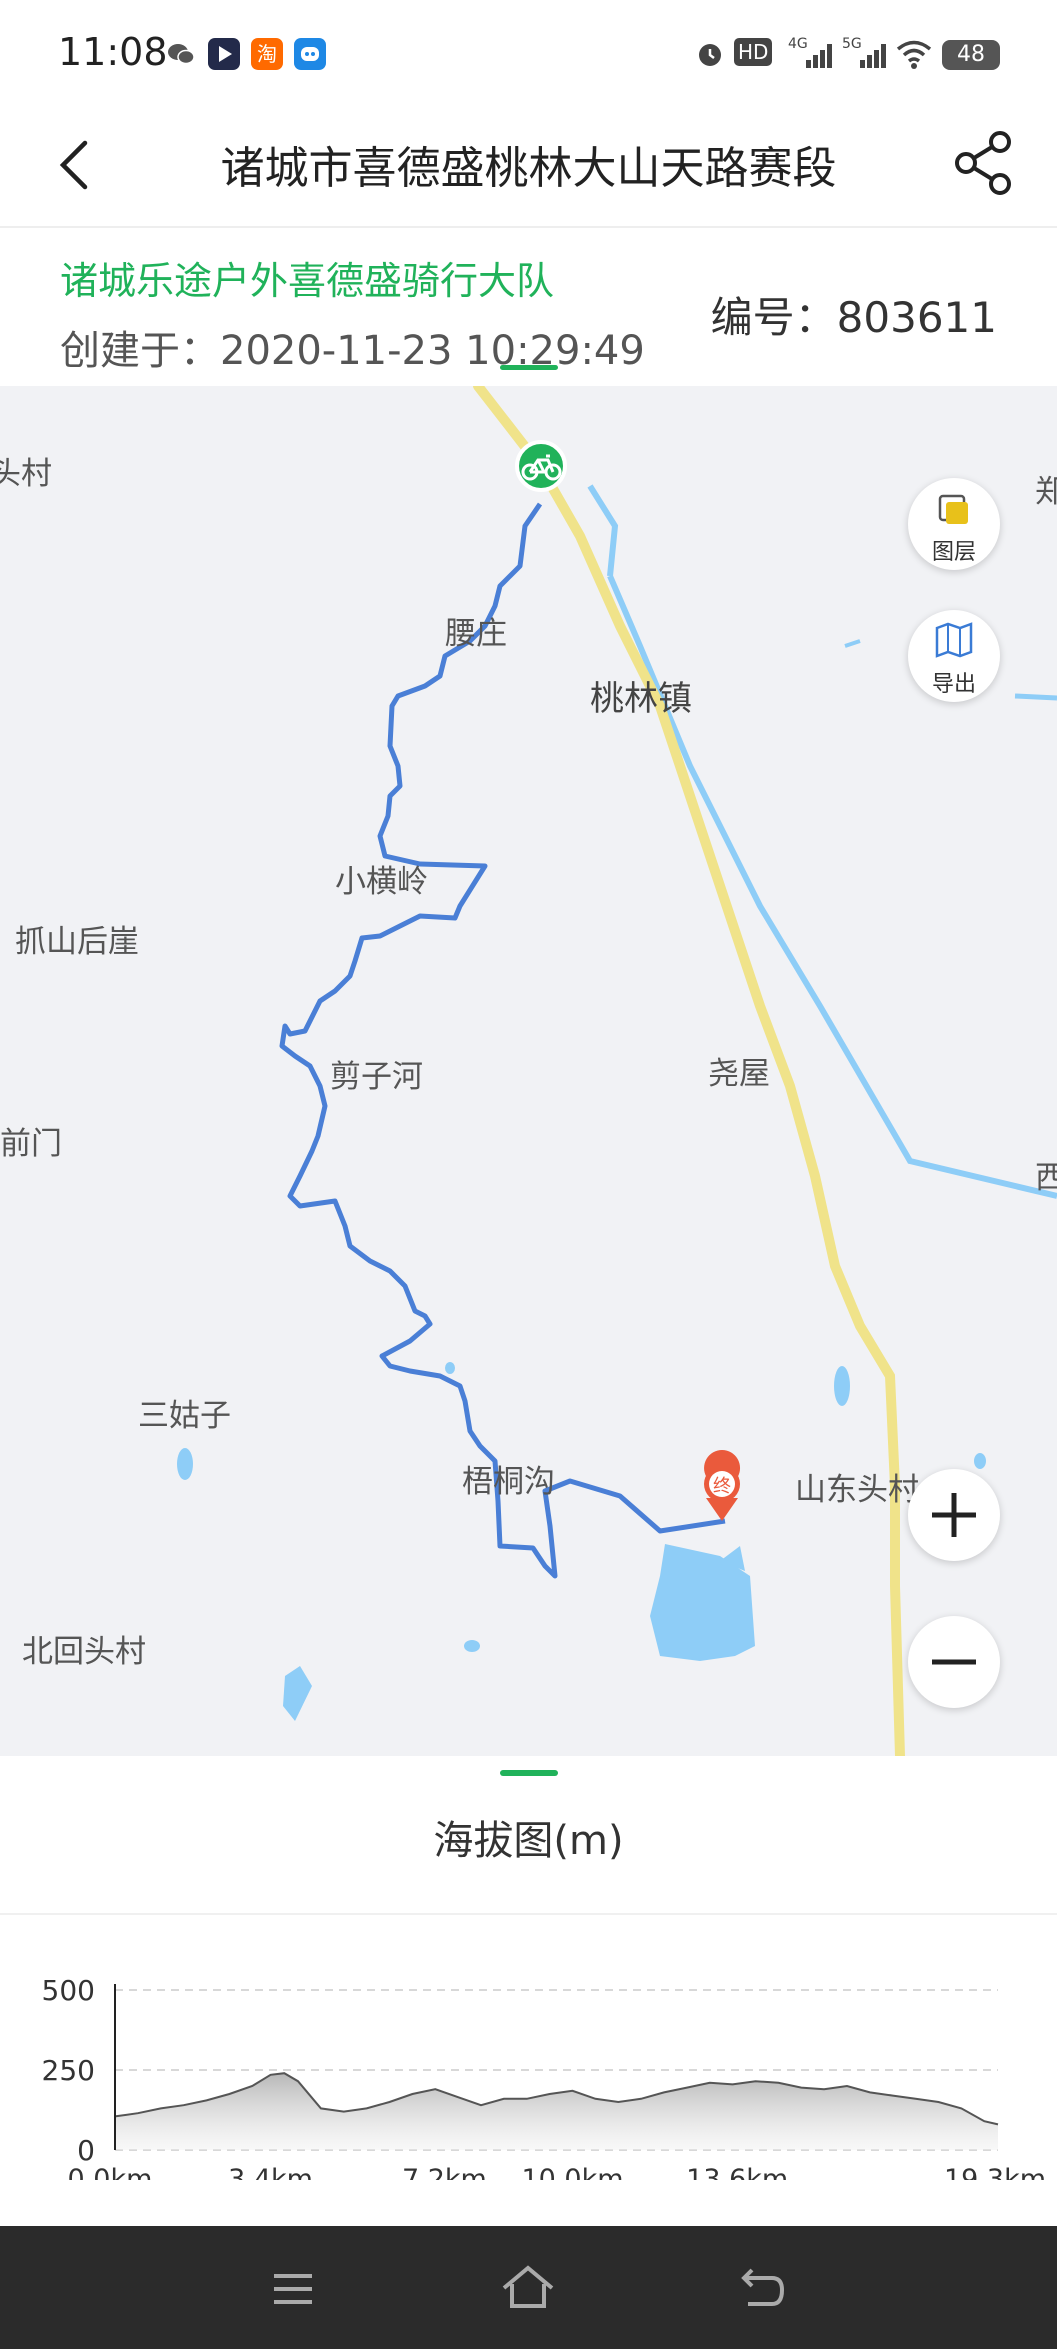 The width and height of the screenshot is (1057, 2349). Describe the element at coordinates (307, 277) in the screenshot. I see `team-name: 诸城乐途户外喜德盛骑行大队` at that location.